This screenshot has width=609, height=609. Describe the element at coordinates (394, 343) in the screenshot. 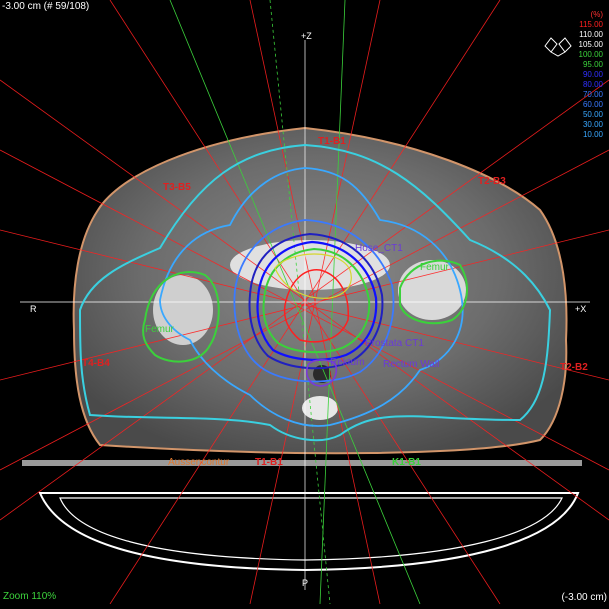

I see `structure-label-ctv: Prostata CT1` at that location.